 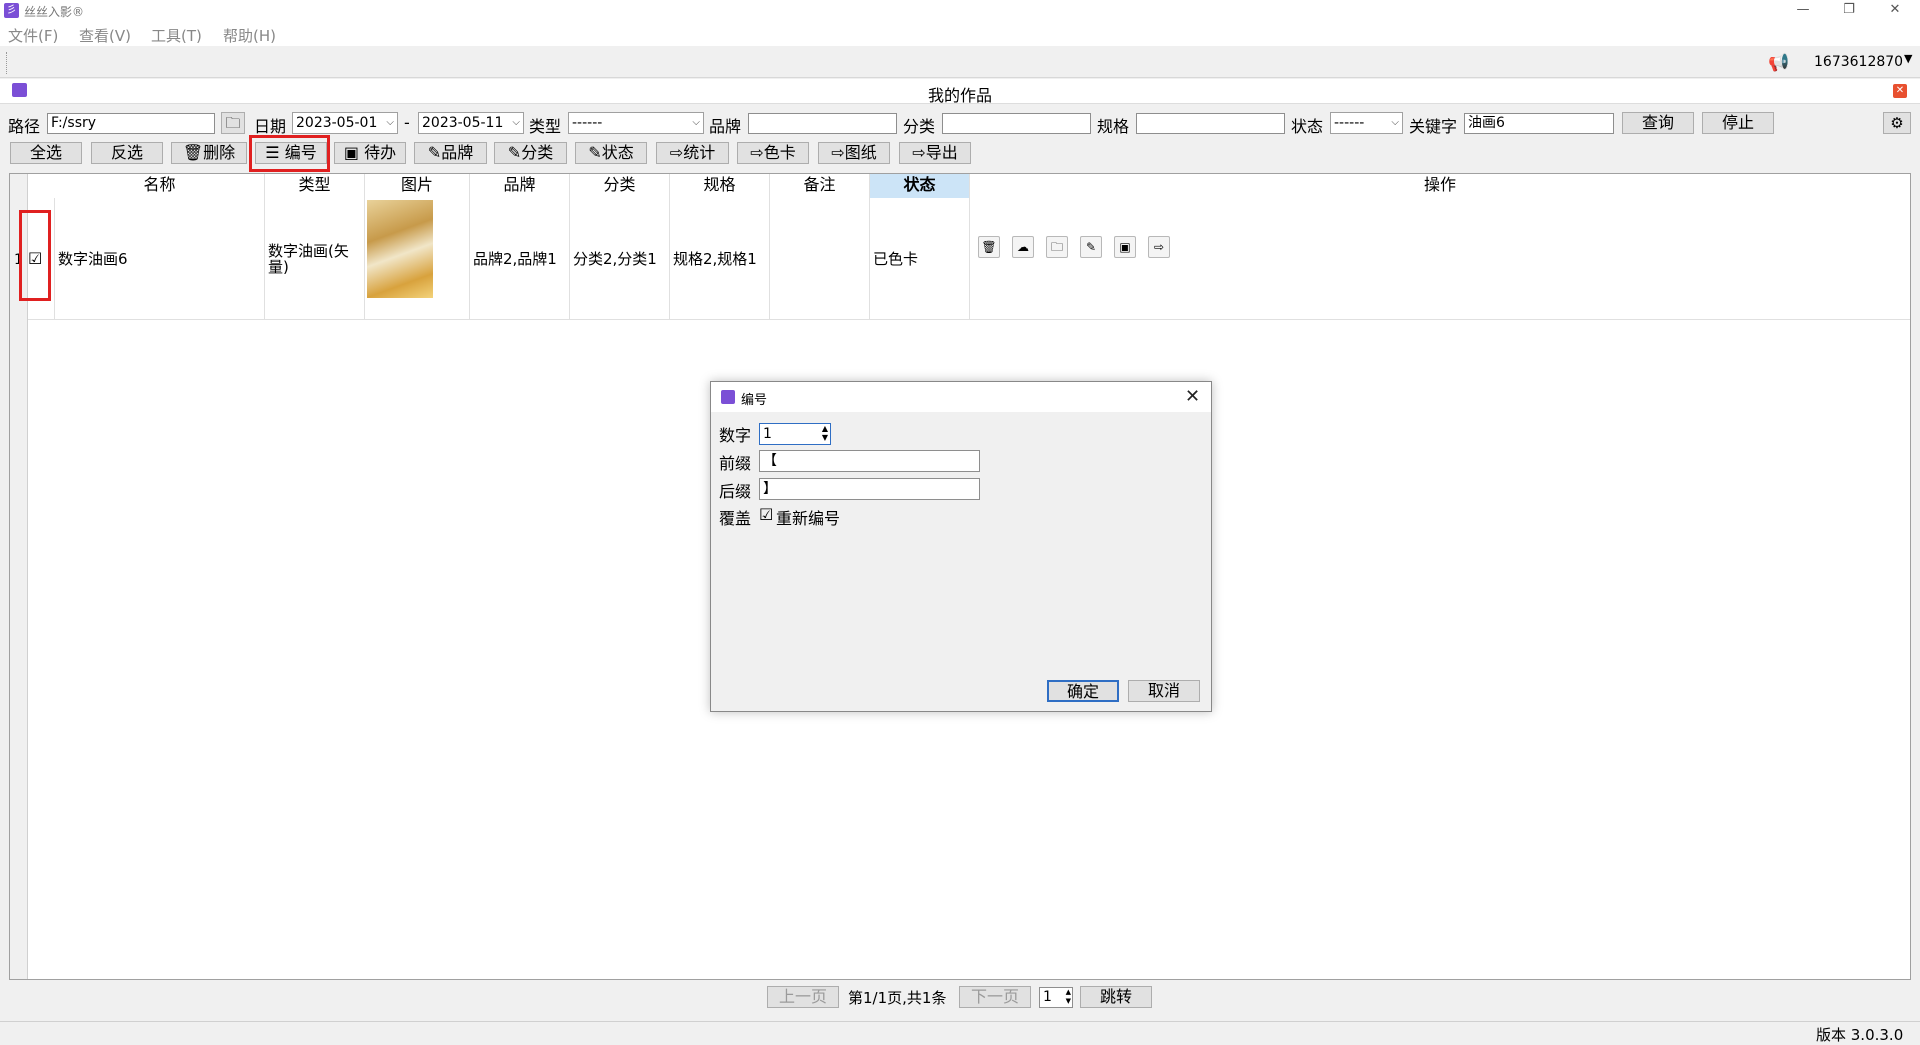 What do you see at coordinates (636, 123) in the screenshot?
I see `type-select: ------ ⌵` at bounding box center [636, 123].